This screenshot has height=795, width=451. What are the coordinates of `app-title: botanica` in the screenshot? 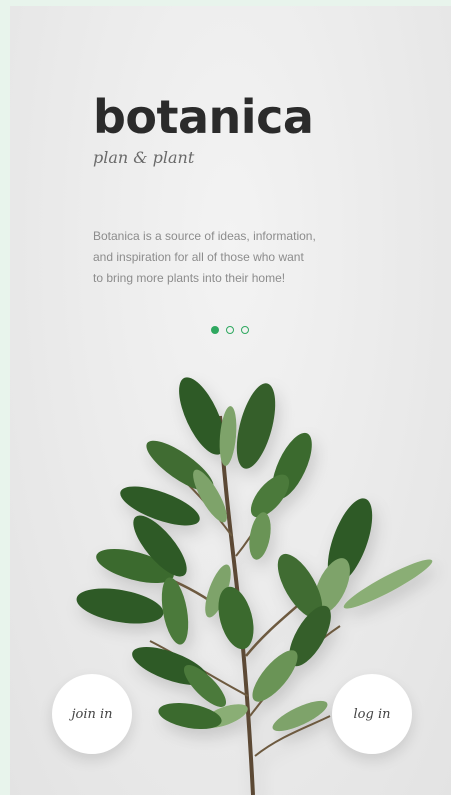 It's located at (203, 117).